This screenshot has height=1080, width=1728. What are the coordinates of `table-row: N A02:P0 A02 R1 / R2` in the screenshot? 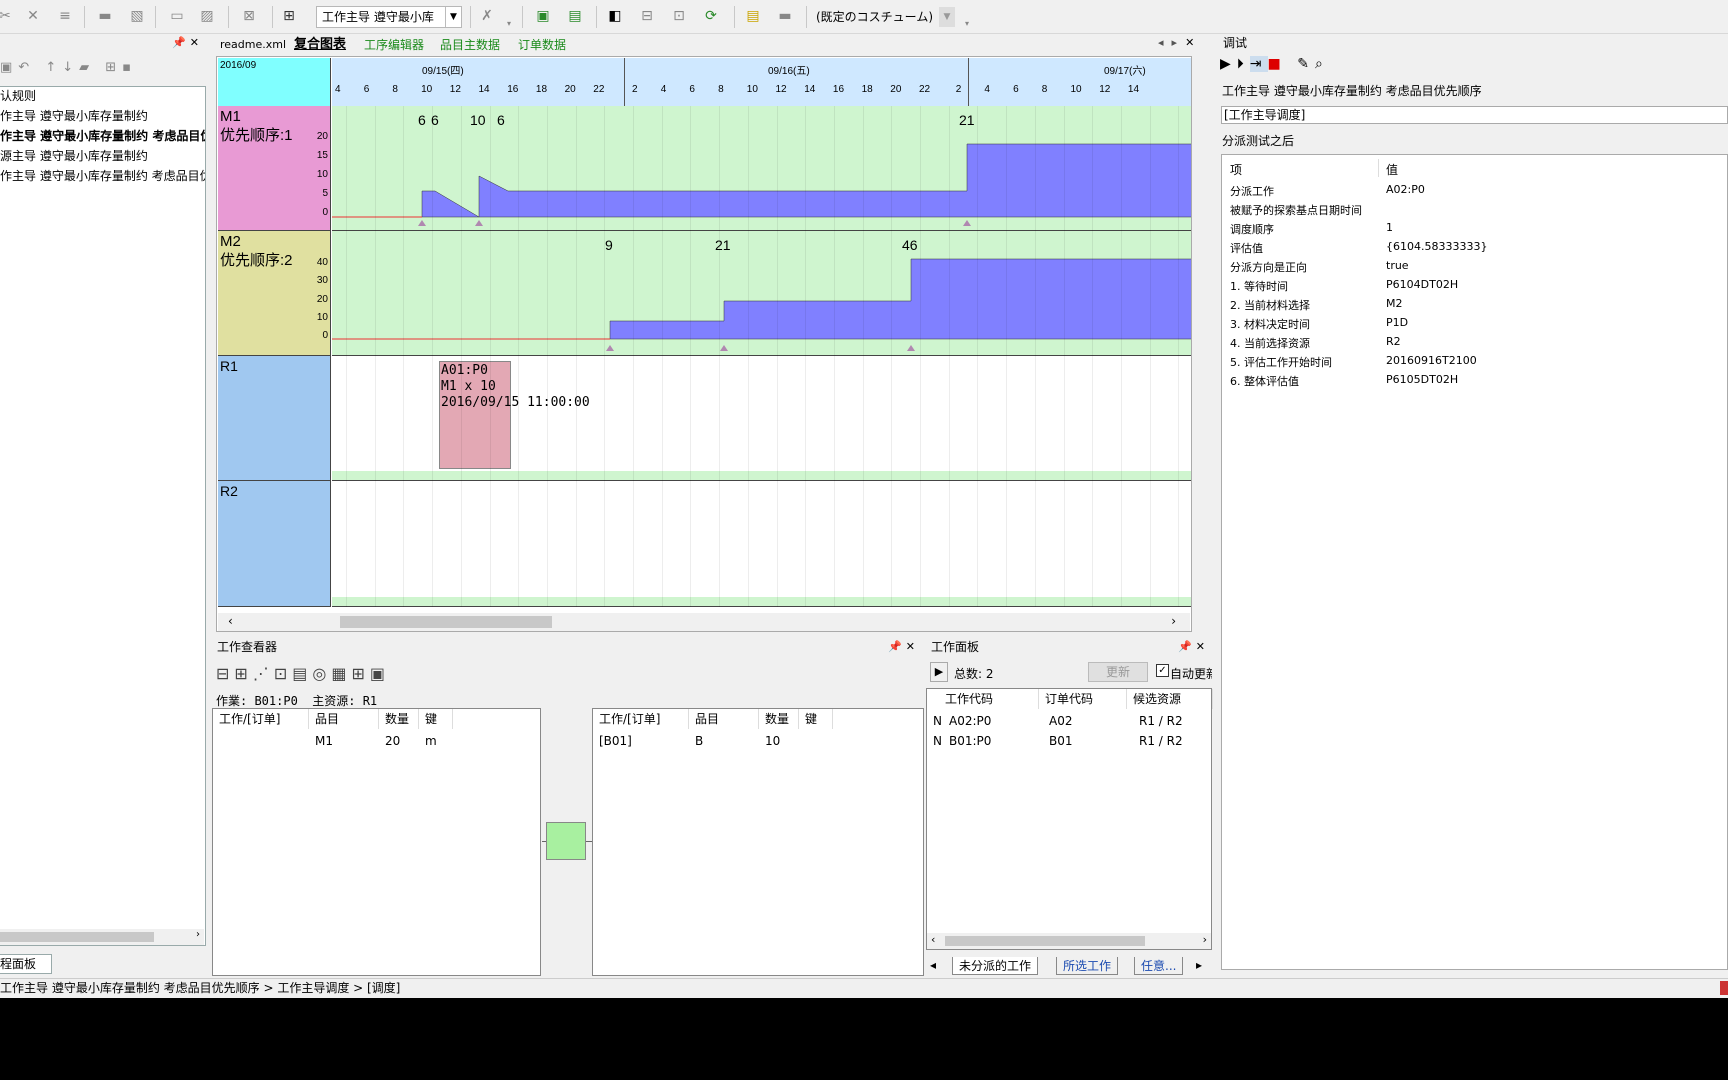 It's located at (1069, 721).